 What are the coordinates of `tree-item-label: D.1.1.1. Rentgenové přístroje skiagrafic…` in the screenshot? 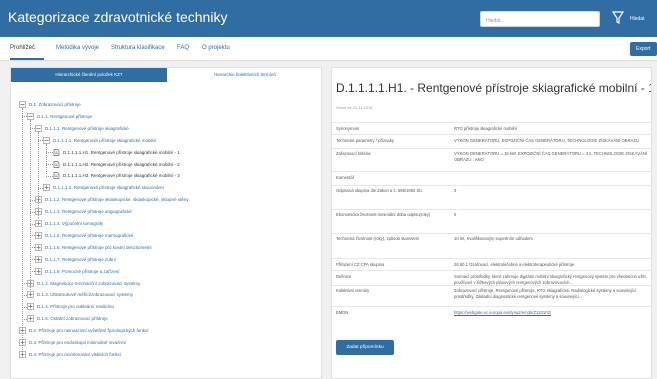 It's located at (87, 128).